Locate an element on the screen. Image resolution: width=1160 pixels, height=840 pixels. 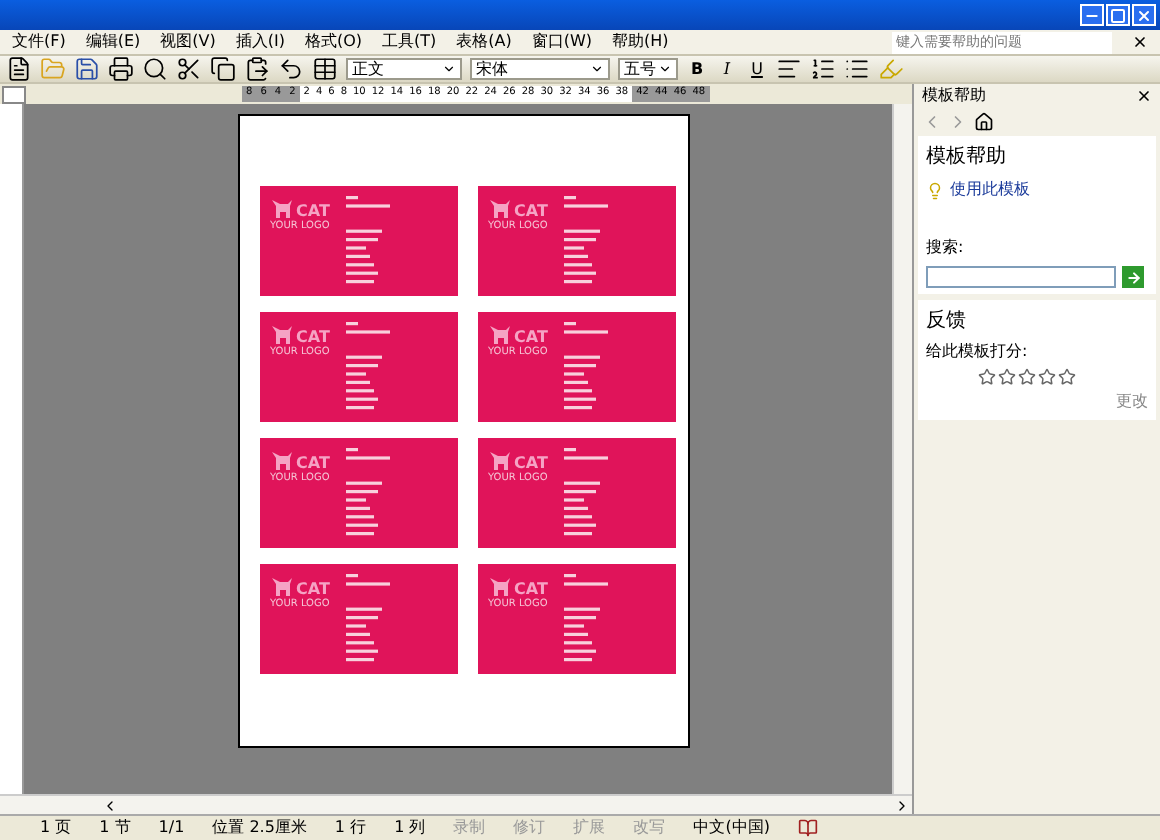
close-button is located at coordinates (1144, 15).